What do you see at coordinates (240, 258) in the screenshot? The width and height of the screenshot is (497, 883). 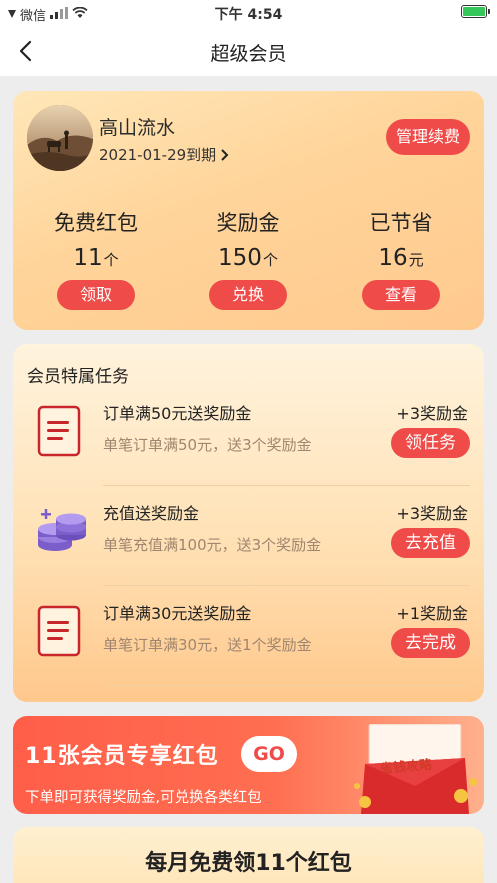 I see `stat-number: 150` at bounding box center [240, 258].